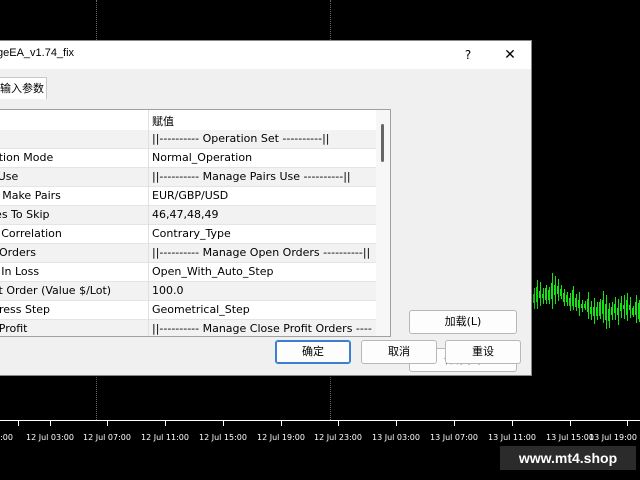 This screenshot has width=640, height=480. What do you see at coordinates (20, 271) in the screenshot?
I see `parameter-name: s In Loss` at bounding box center [20, 271].